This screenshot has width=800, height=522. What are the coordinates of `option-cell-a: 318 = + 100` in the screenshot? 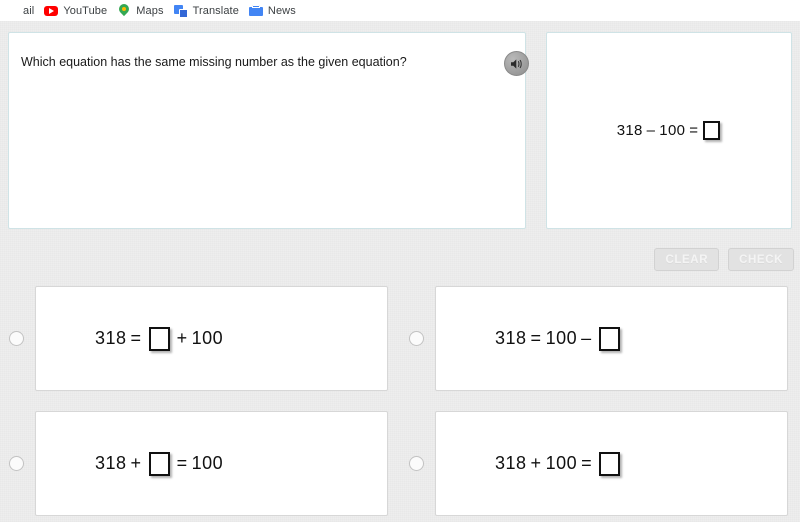 It's located at (200, 338).